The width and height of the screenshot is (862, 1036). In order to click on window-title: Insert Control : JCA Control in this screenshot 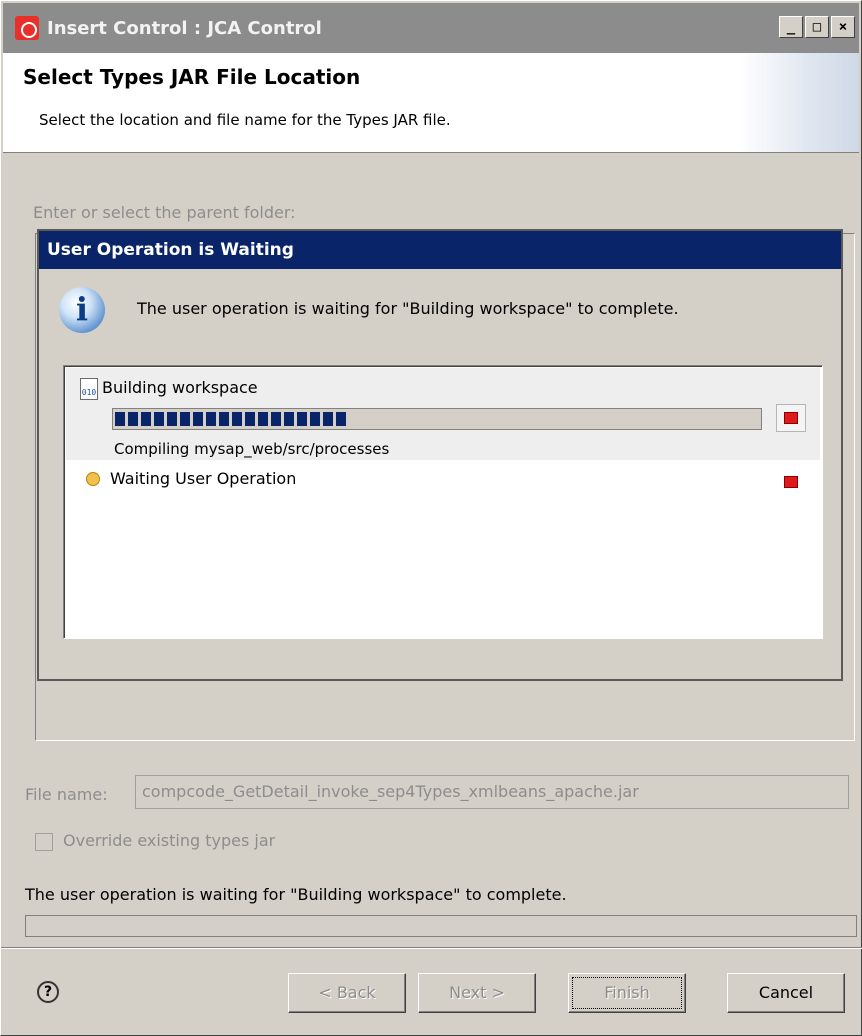, I will do `click(184, 28)`.